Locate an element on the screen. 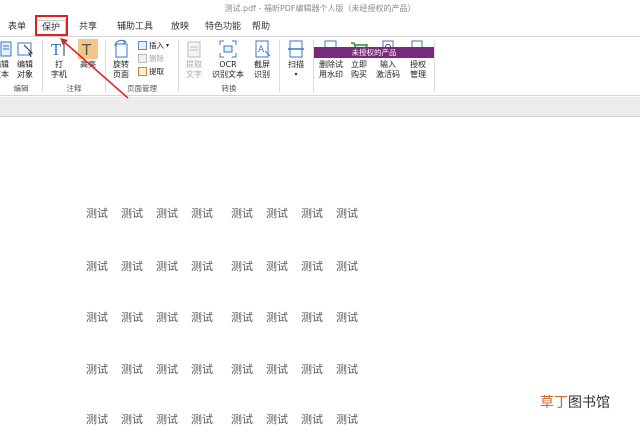 This screenshot has width=640, height=436. scan-button: 扫描 ▾ is located at coordinates (296, 59).